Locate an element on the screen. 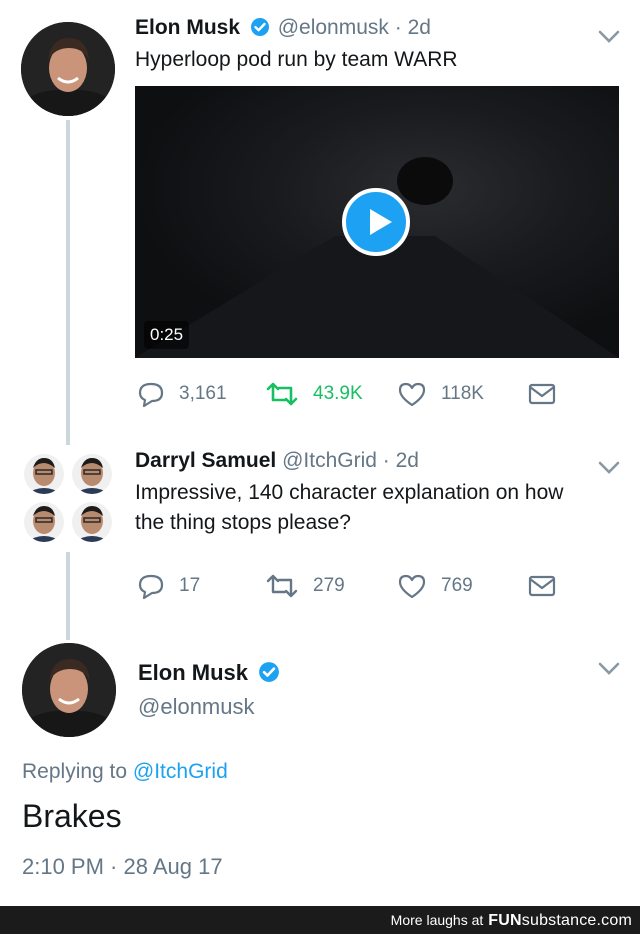 The image size is (640, 935). play-icon is located at coordinates (376, 222).